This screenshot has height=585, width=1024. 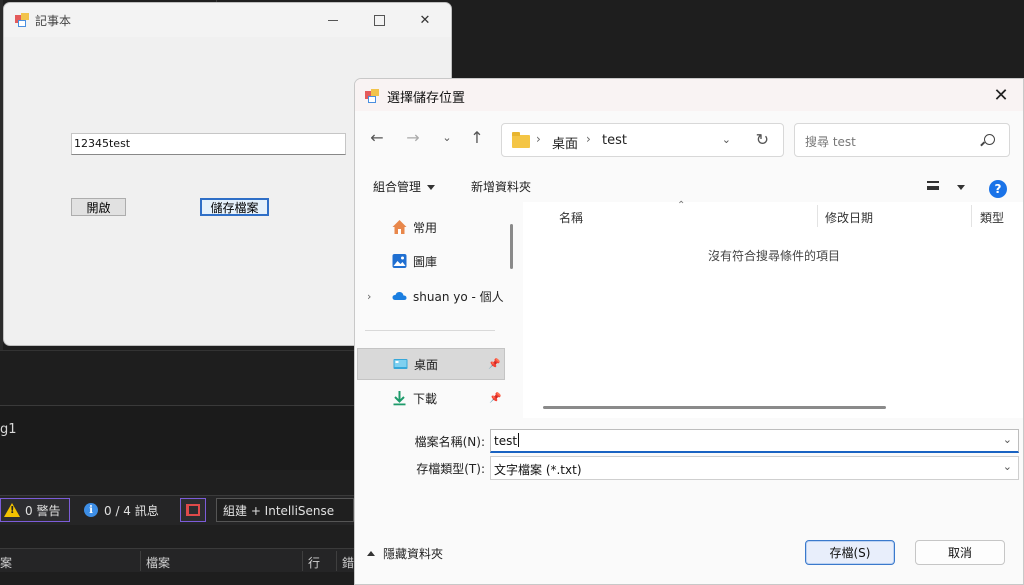 I want to click on arrow-up-icon: ↑, so click(x=477, y=137).